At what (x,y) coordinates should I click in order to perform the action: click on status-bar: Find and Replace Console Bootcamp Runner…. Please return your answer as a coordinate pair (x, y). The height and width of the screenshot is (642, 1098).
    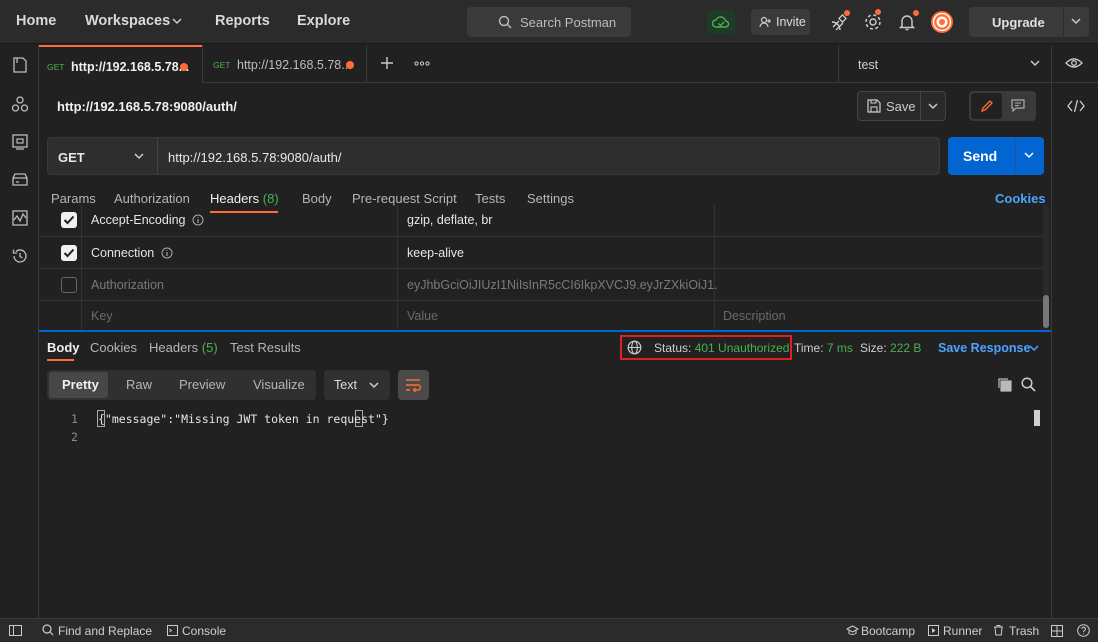
    Looking at the image, I should click on (549, 630).